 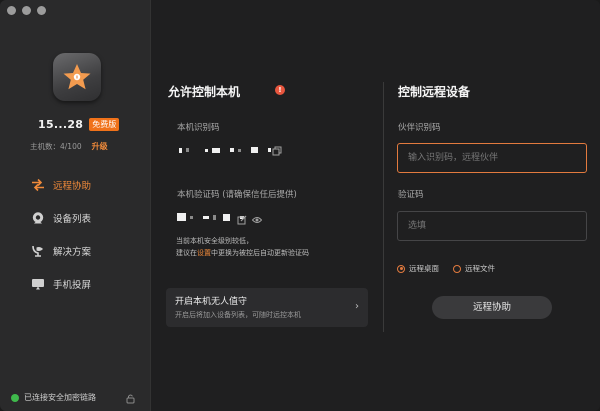 What do you see at coordinates (457, 268) in the screenshot?
I see `radio-unchecked-icon` at bounding box center [457, 268].